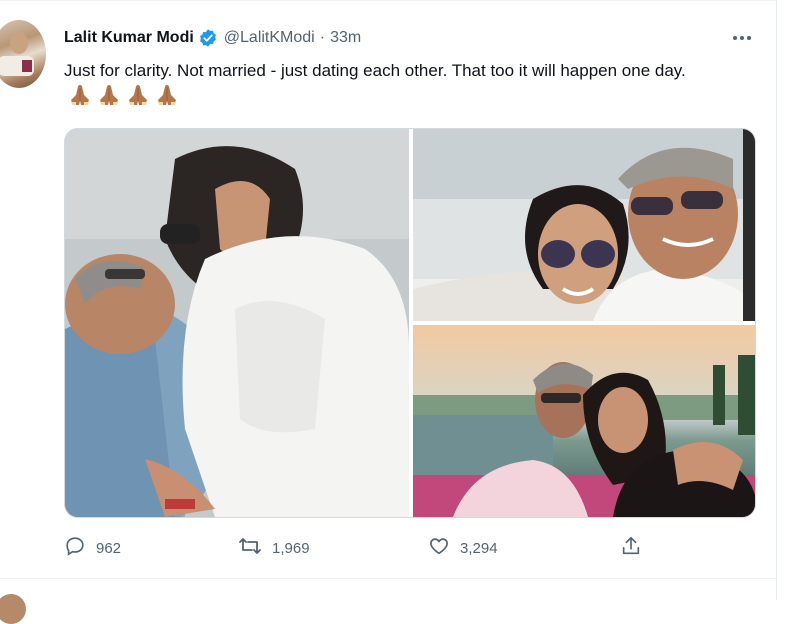 The width and height of the screenshot is (800, 624). What do you see at coordinates (776, 300) in the screenshot?
I see `timeline-border` at bounding box center [776, 300].